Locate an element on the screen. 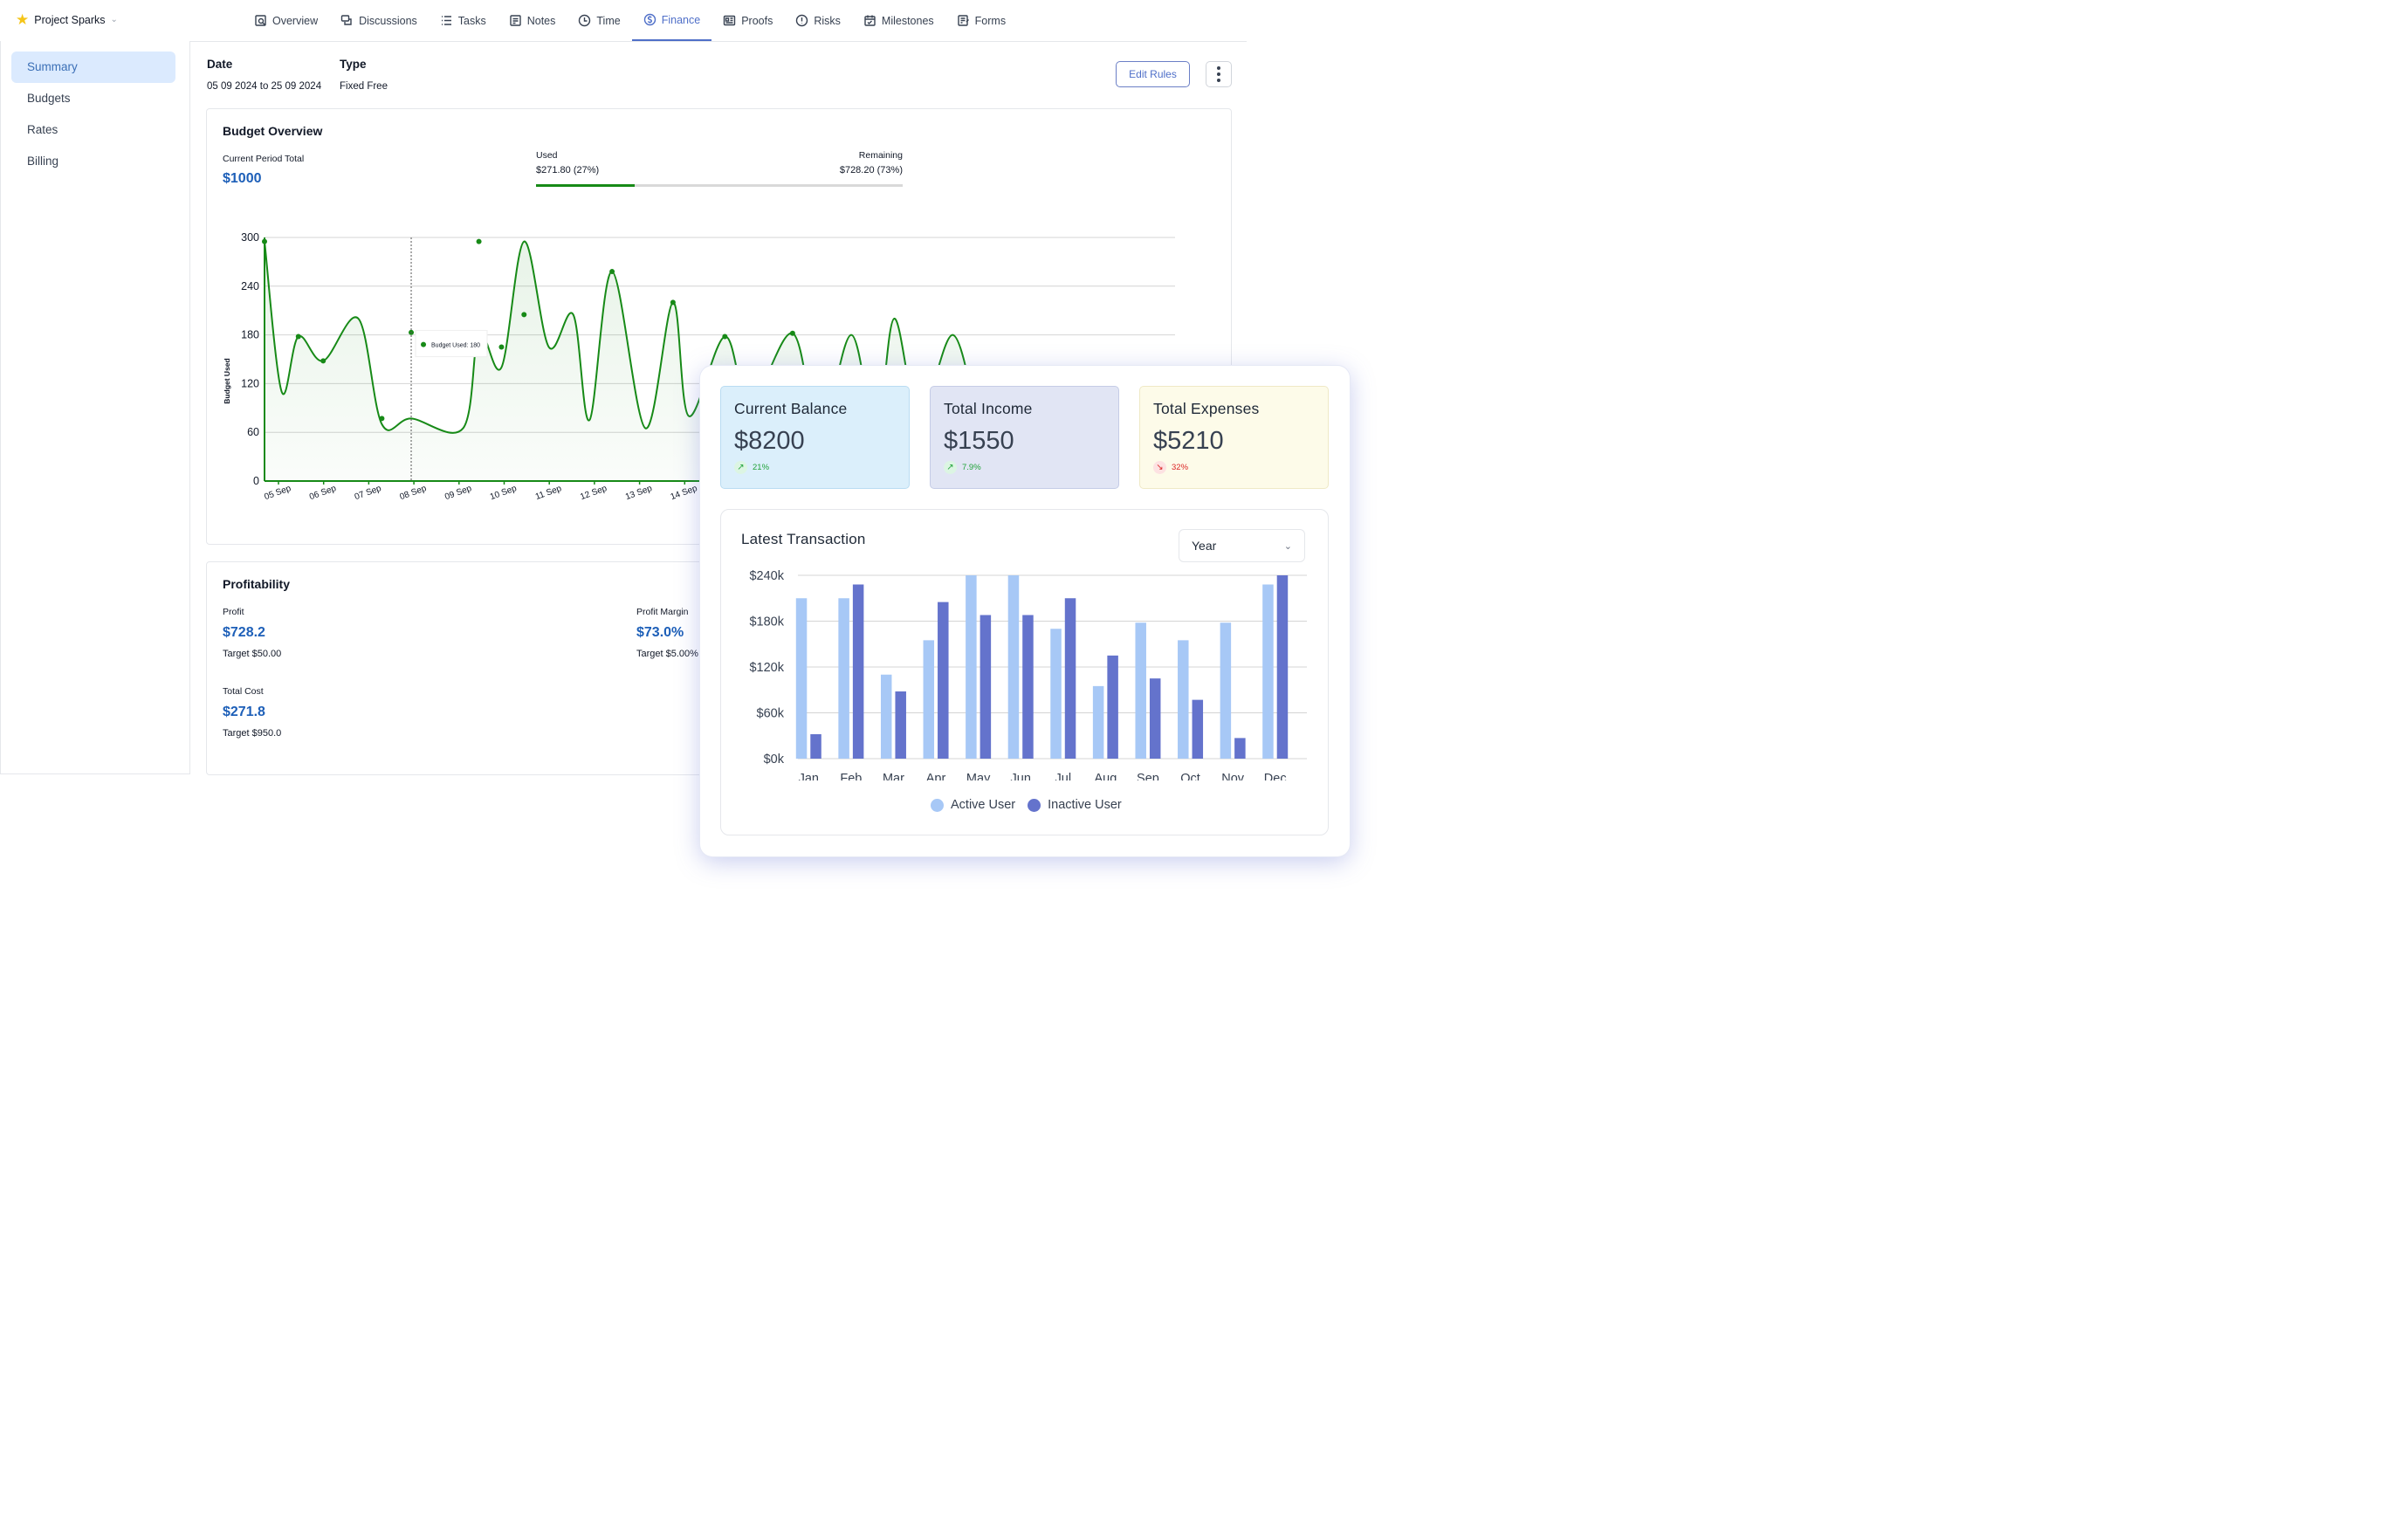 This screenshot has height=1540, width=2399. tab-risks: Risks is located at coordinates (818, 21).